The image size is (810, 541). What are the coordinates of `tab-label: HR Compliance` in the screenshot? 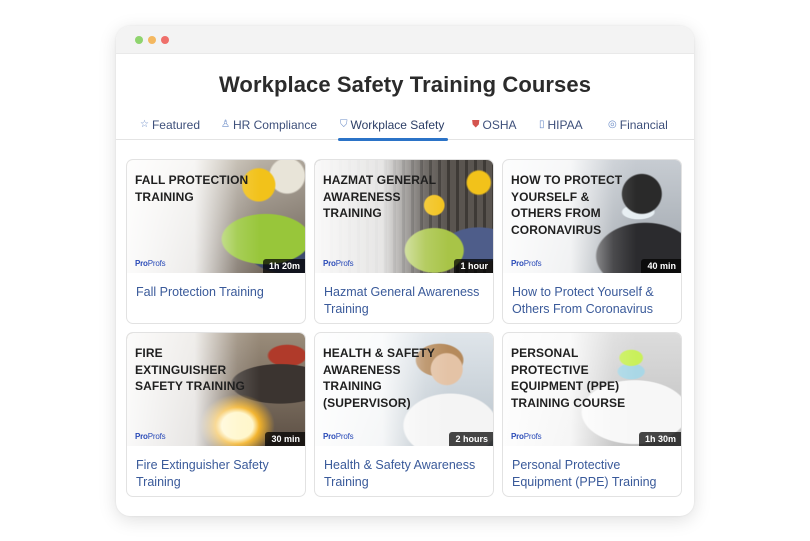 It's located at (274, 125).